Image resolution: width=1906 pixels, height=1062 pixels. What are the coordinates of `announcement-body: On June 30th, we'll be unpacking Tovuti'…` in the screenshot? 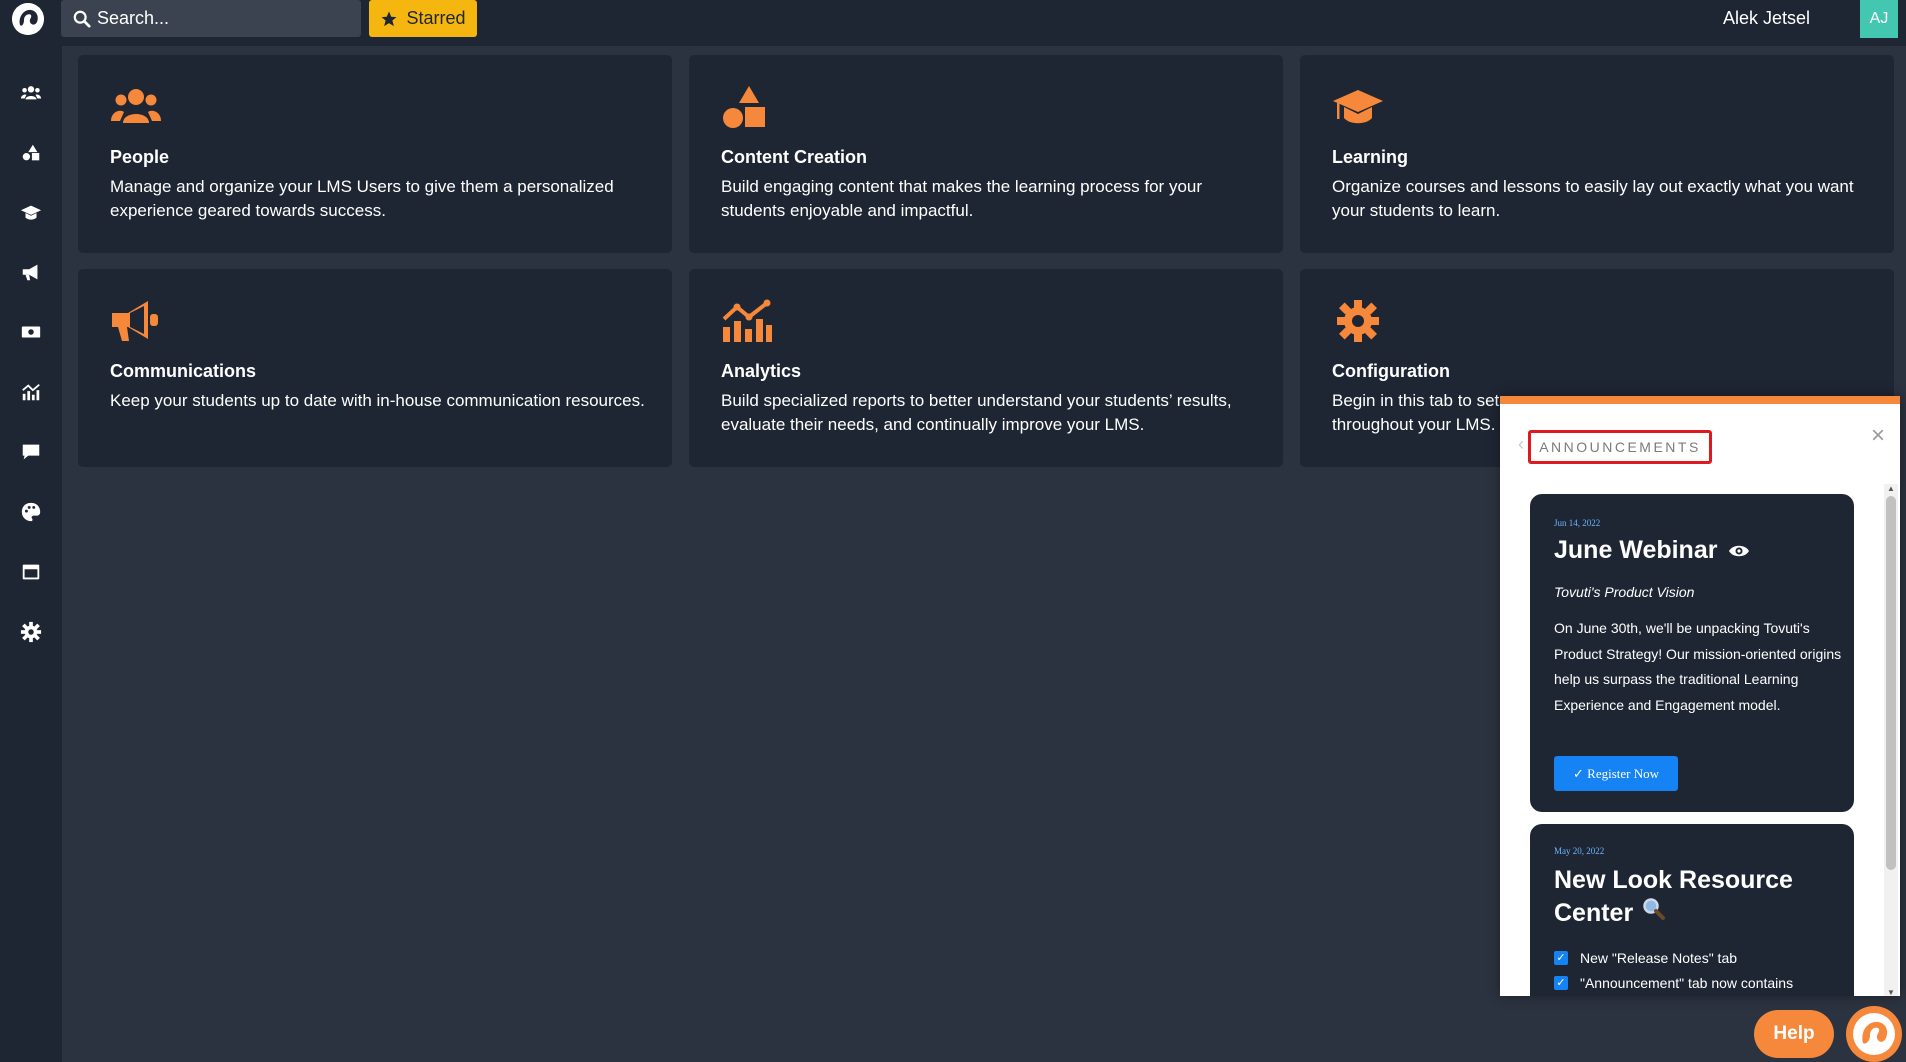 It's located at (1698, 666).